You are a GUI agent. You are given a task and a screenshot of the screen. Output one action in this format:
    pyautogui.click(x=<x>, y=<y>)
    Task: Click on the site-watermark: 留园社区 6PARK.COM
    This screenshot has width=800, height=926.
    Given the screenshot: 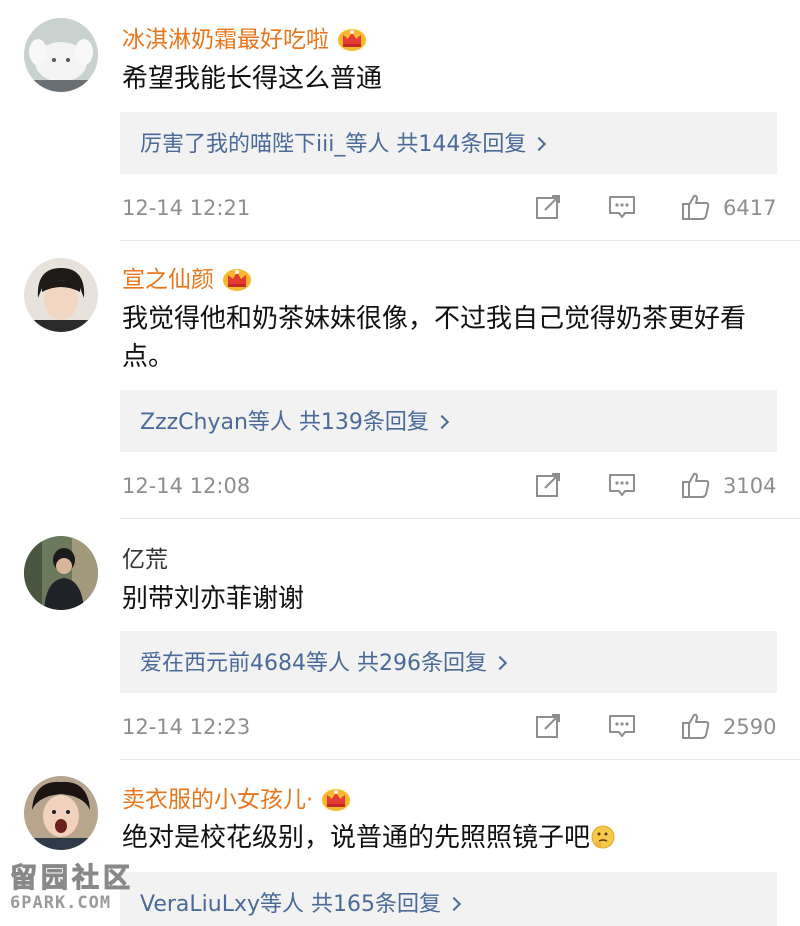 What is the action you would take?
    pyautogui.click(x=75, y=885)
    